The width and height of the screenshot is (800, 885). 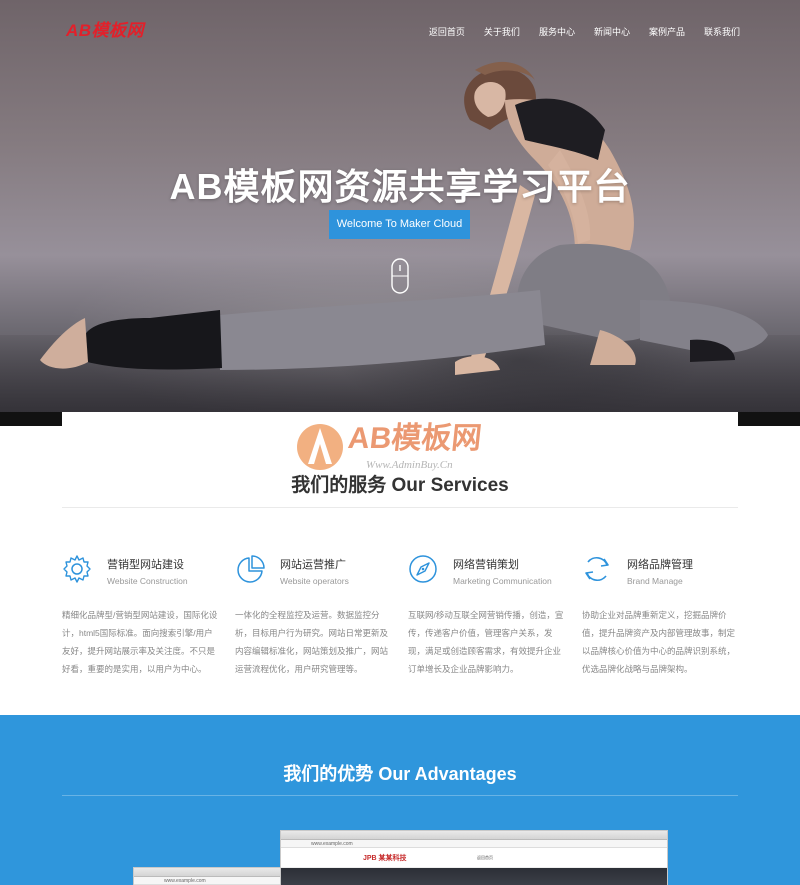 What do you see at coordinates (447, 31) in the screenshot?
I see `nav-item-home: 返回首页` at bounding box center [447, 31].